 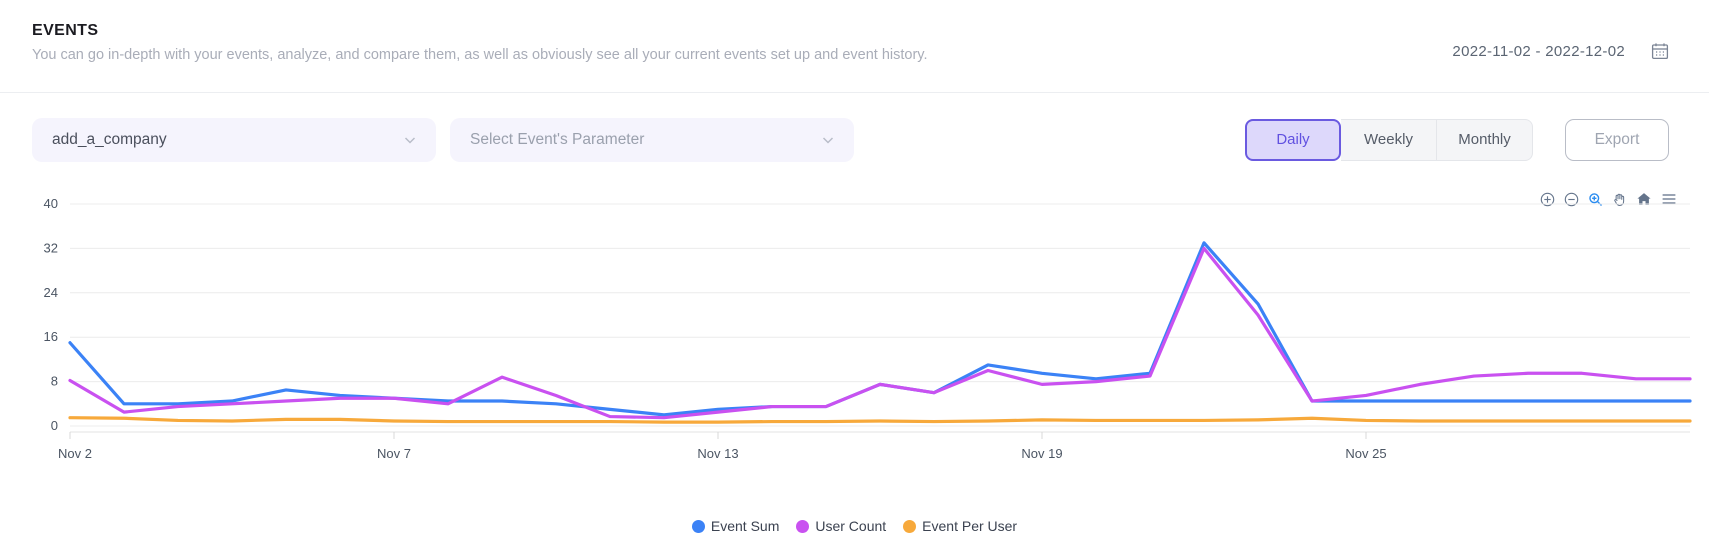 I want to click on calendar-icon, so click(x=1660, y=51).